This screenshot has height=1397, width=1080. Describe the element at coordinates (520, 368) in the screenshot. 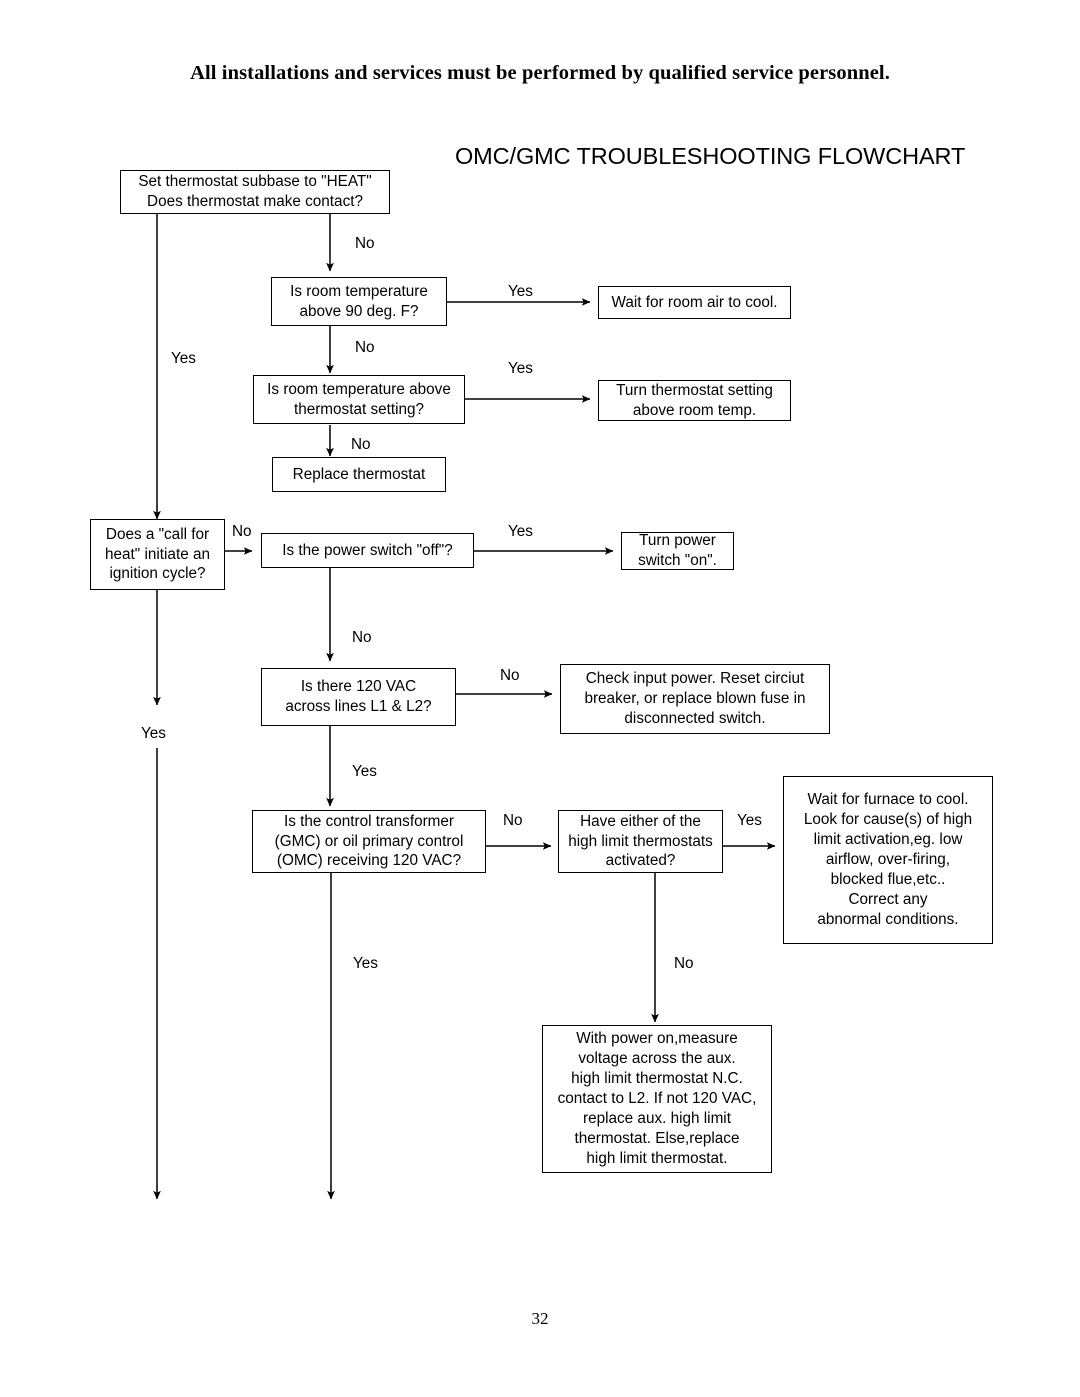

I see `edge-label-yes-room-above-setting: Yes` at that location.